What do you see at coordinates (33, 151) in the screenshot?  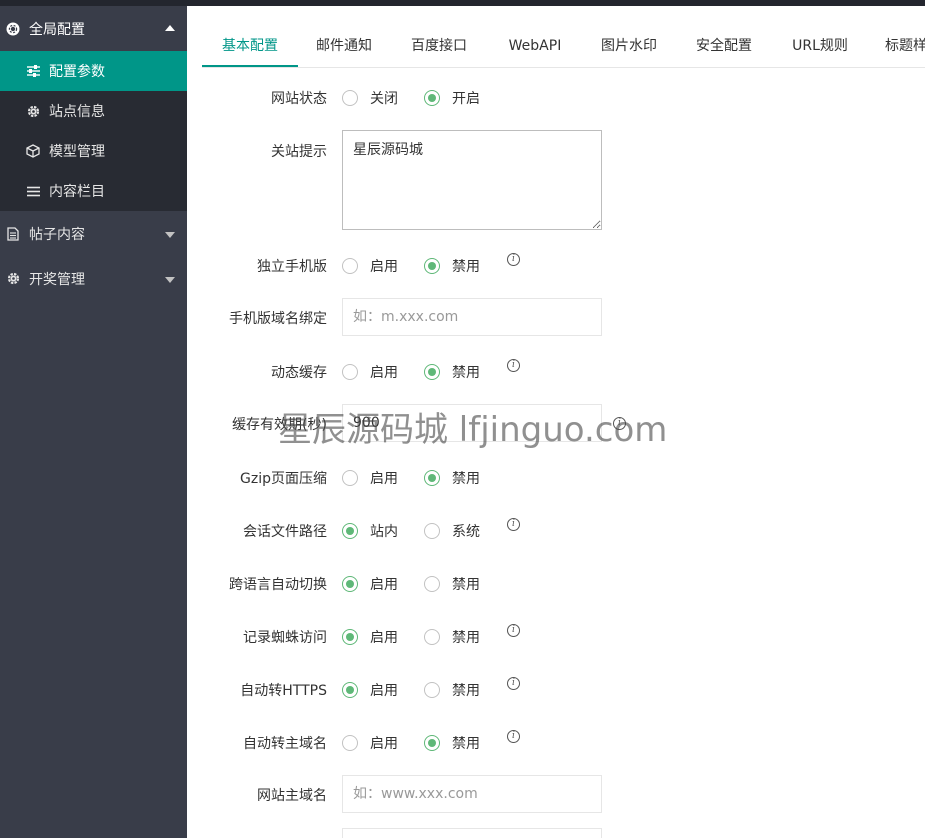 I see `cube-icon` at bounding box center [33, 151].